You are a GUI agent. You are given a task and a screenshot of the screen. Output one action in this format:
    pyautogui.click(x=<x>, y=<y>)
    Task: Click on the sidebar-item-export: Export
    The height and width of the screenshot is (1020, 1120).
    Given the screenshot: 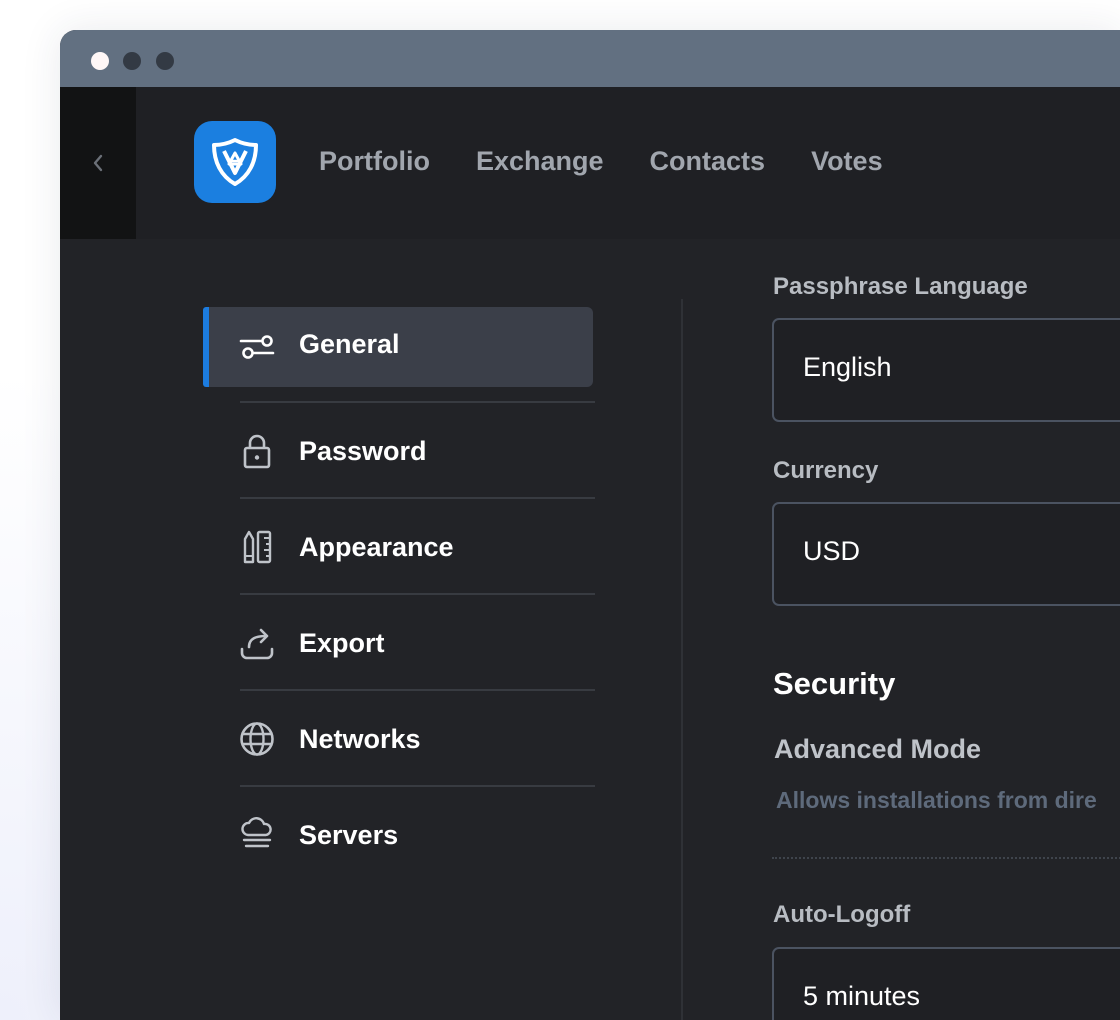 What is the action you would take?
    pyautogui.click(x=399, y=643)
    